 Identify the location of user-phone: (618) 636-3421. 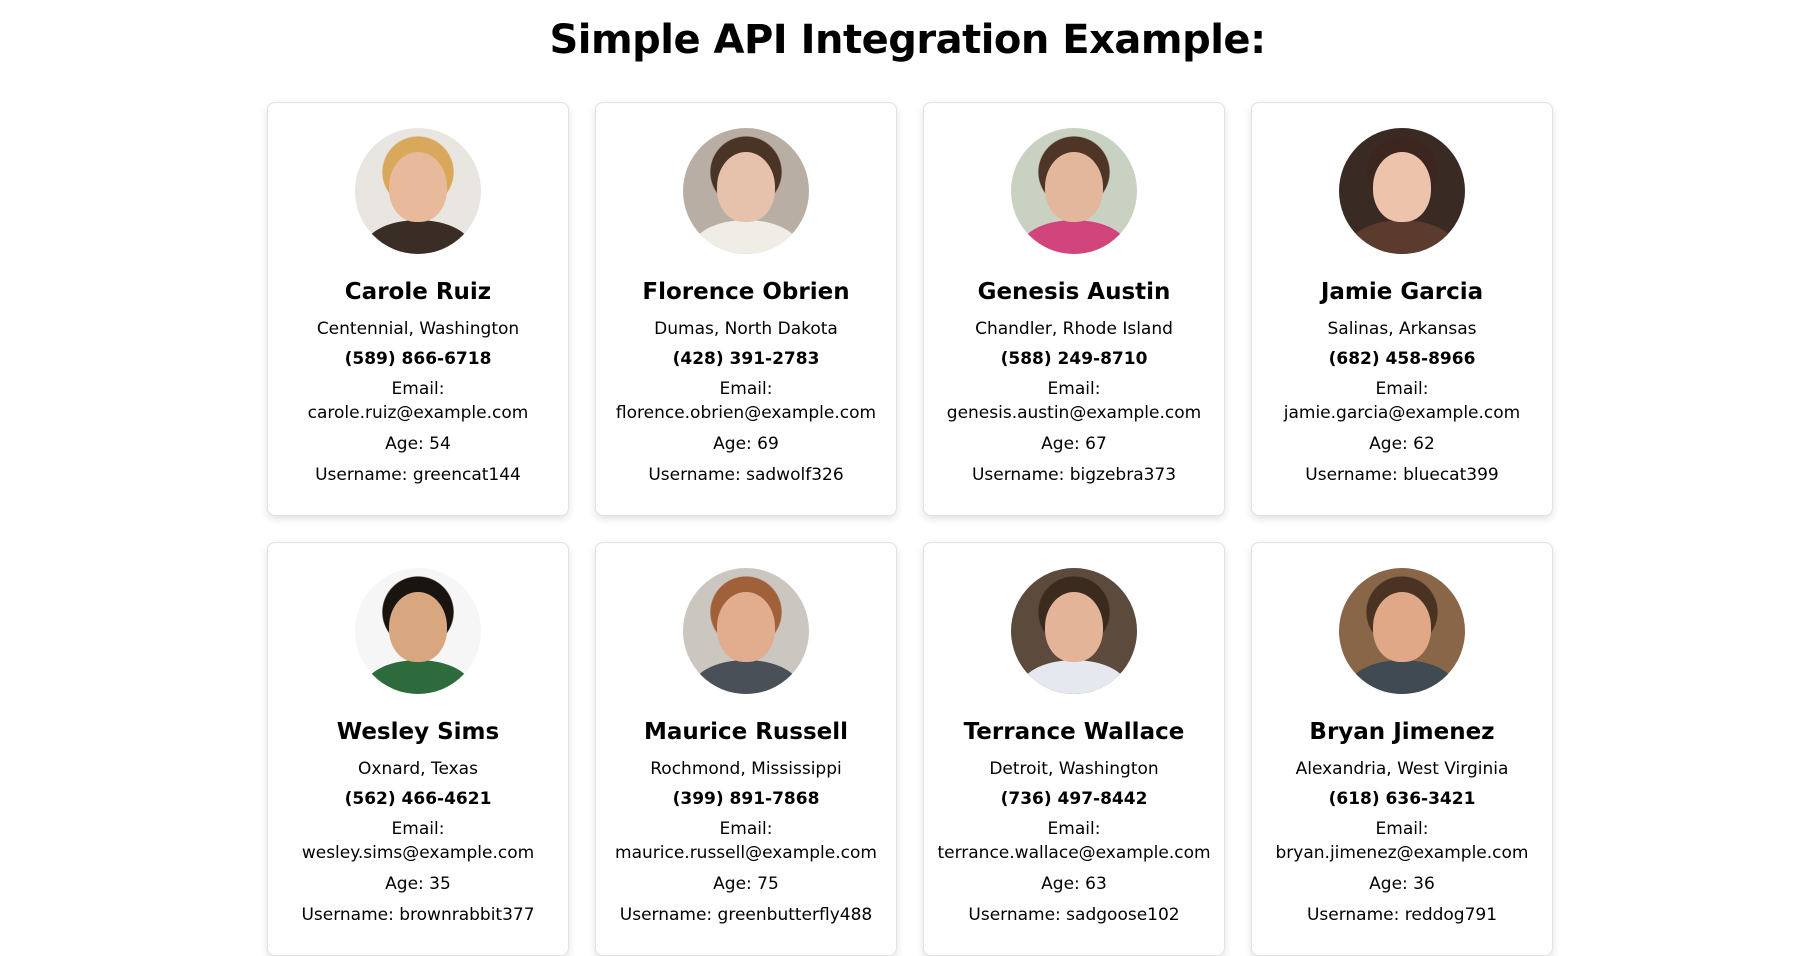
(1402, 799).